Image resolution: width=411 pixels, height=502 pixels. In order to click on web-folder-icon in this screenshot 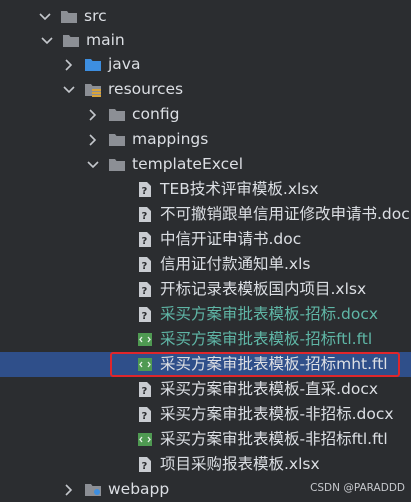, I will do `click(93, 490)`.